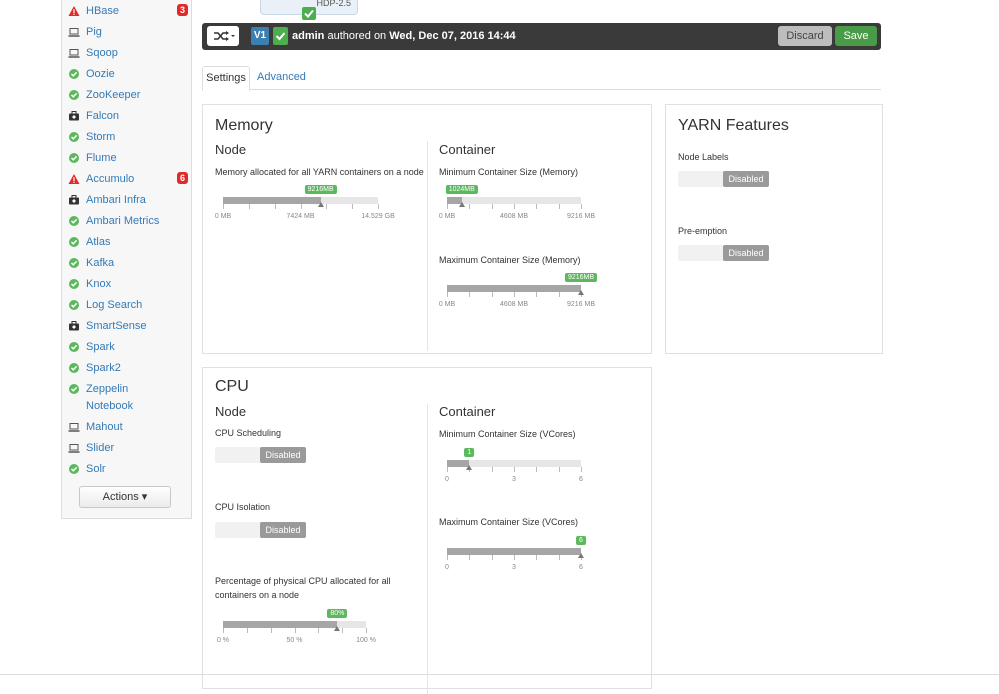  What do you see at coordinates (100, 74) in the screenshot?
I see `sidebar-item-label: Oozie` at bounding box center [100, 74].